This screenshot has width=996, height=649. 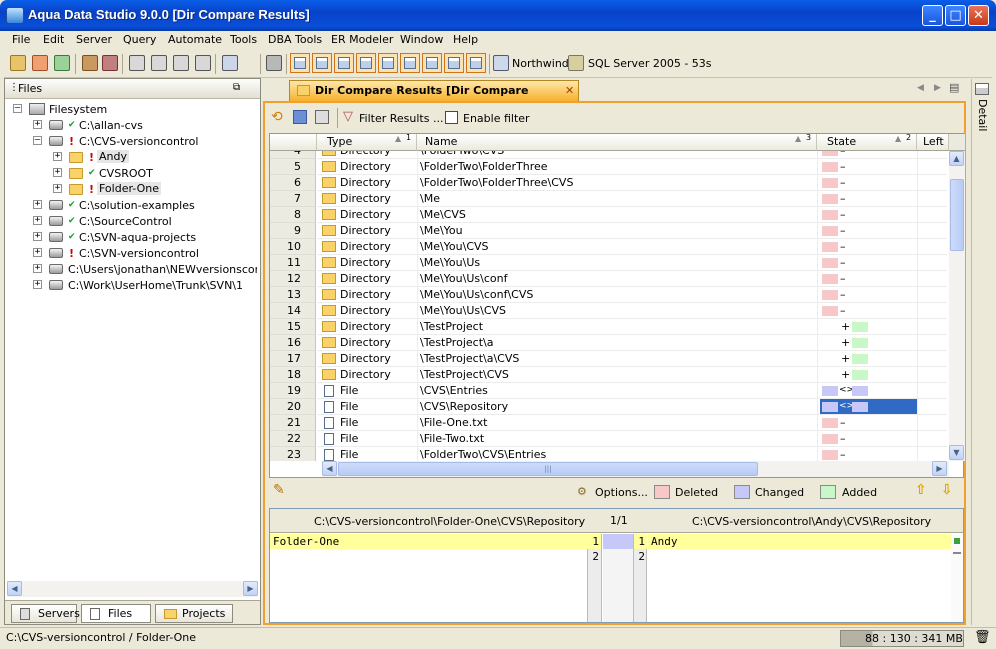 What do you see at coordinates (932, 15) in the screenshot?
I see `minimize-button: _` at bounding box center [932, 15].